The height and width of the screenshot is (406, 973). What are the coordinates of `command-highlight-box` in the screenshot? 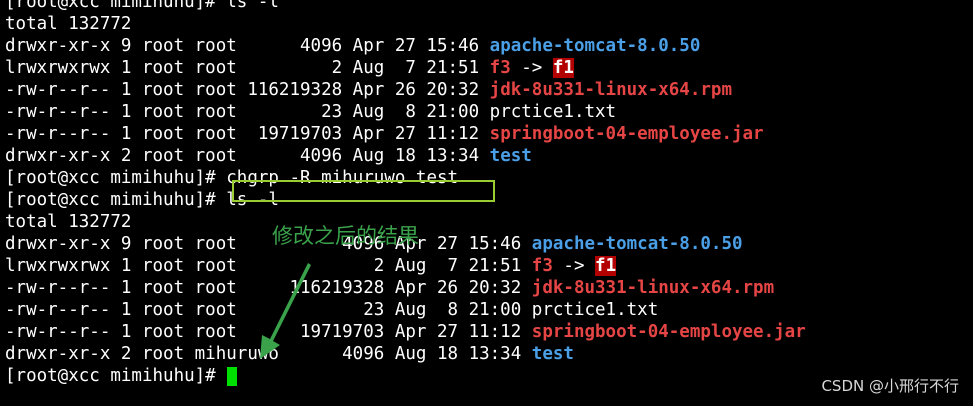 It's located at (363, 191).